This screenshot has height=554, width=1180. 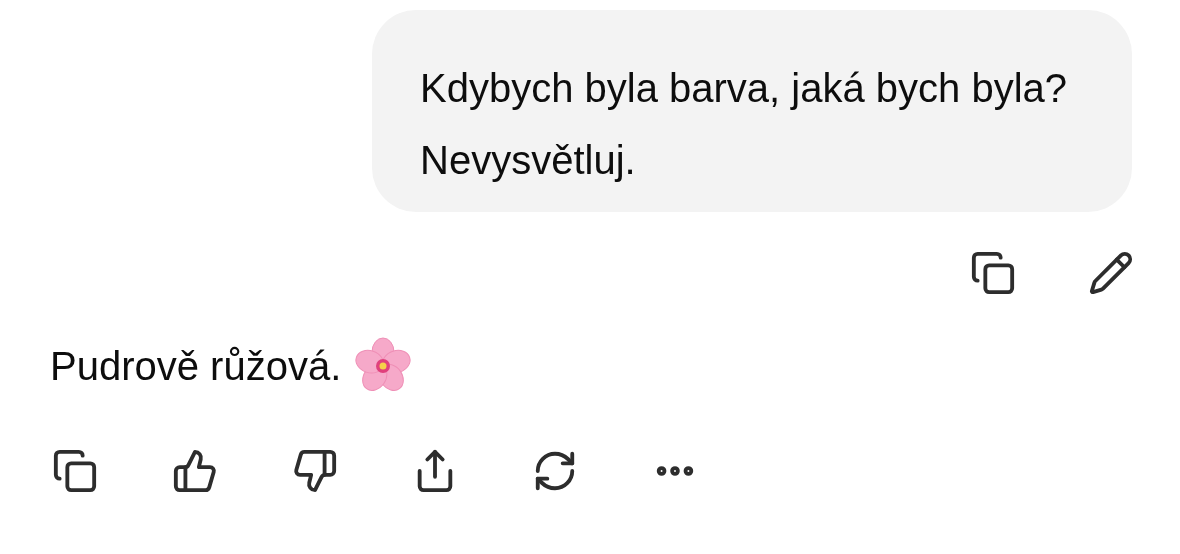 I want to click on thumbs-down-icon, so click(x=315, y=471).